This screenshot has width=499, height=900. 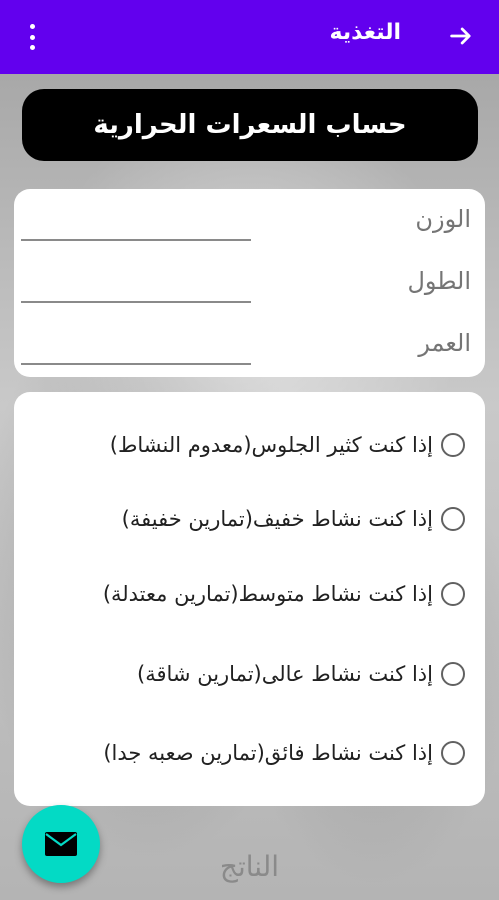 I want to click on activity-option-moderate: إذا كنت نشاط متوسط(تمارين معتدلة), so click(x=284, y=594).